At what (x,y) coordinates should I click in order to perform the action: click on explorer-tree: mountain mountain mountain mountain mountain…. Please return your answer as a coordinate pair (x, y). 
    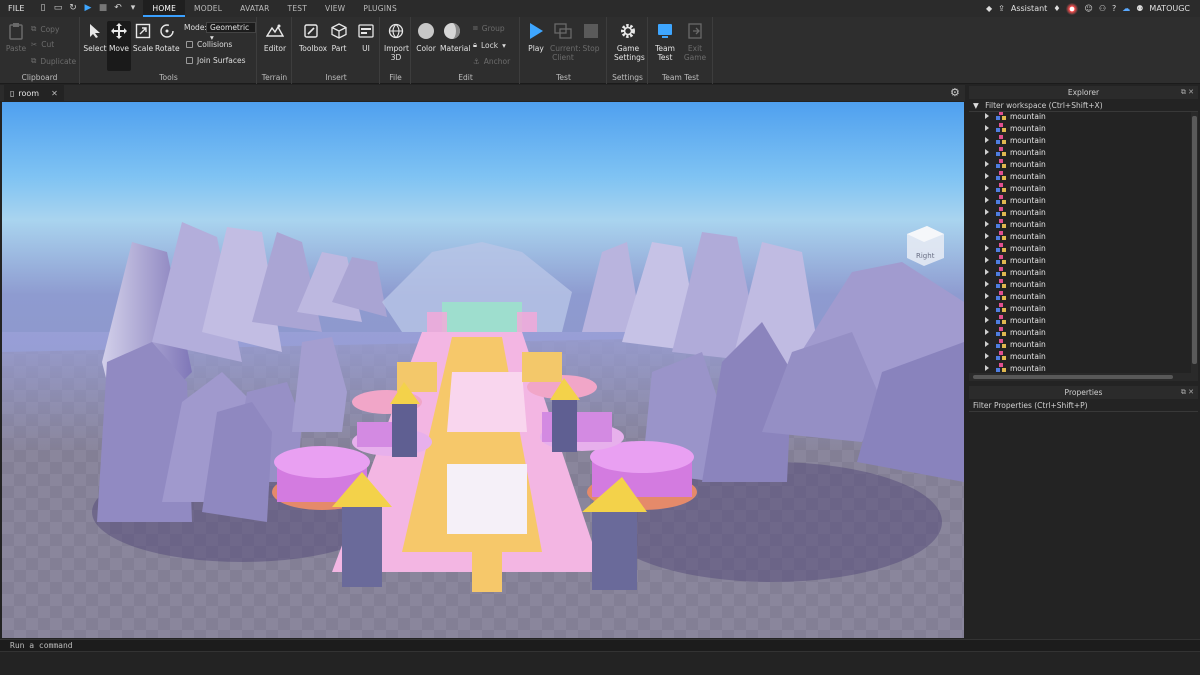
    Looking at the image, I should click on (1079, 242).